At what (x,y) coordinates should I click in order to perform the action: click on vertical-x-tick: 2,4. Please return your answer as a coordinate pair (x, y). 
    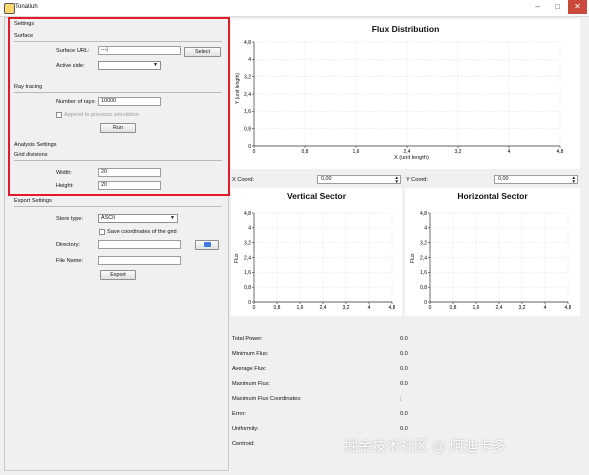
    Looking at the image, I should click on (323, 308).